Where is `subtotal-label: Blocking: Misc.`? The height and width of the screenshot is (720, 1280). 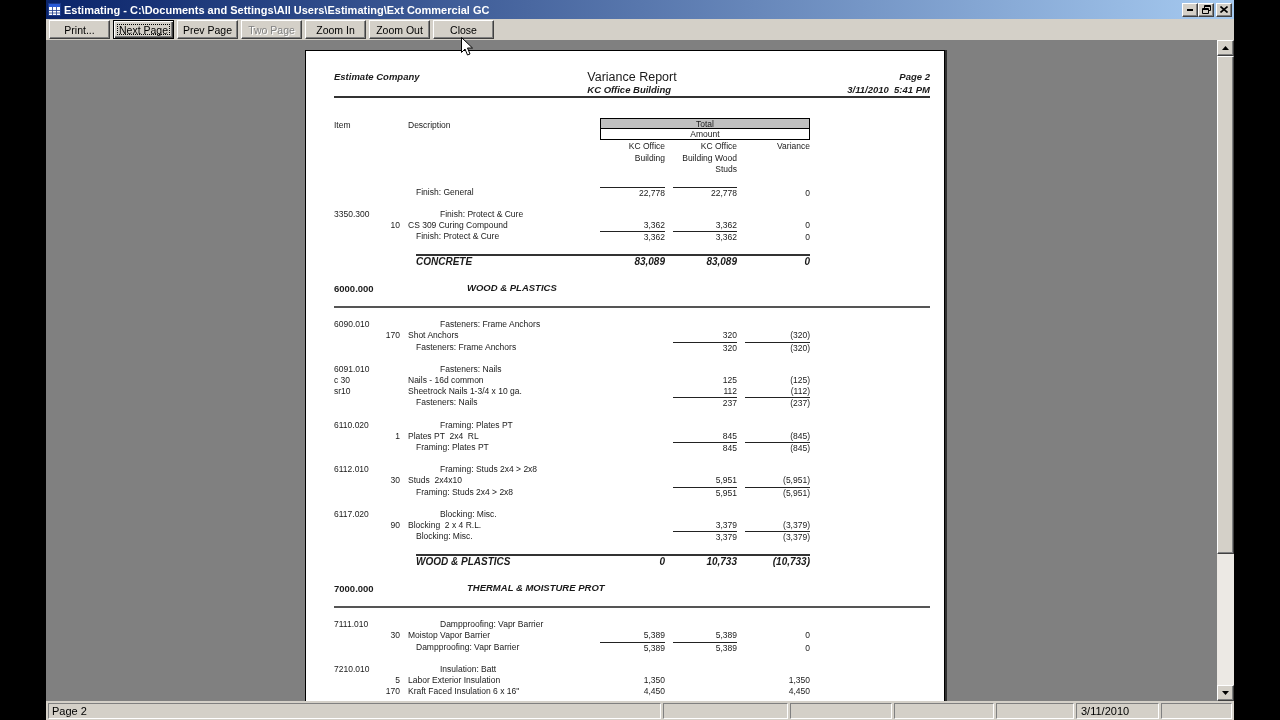
subtotal-label: Blocking: Misc. is located at coordinates (444, 537).